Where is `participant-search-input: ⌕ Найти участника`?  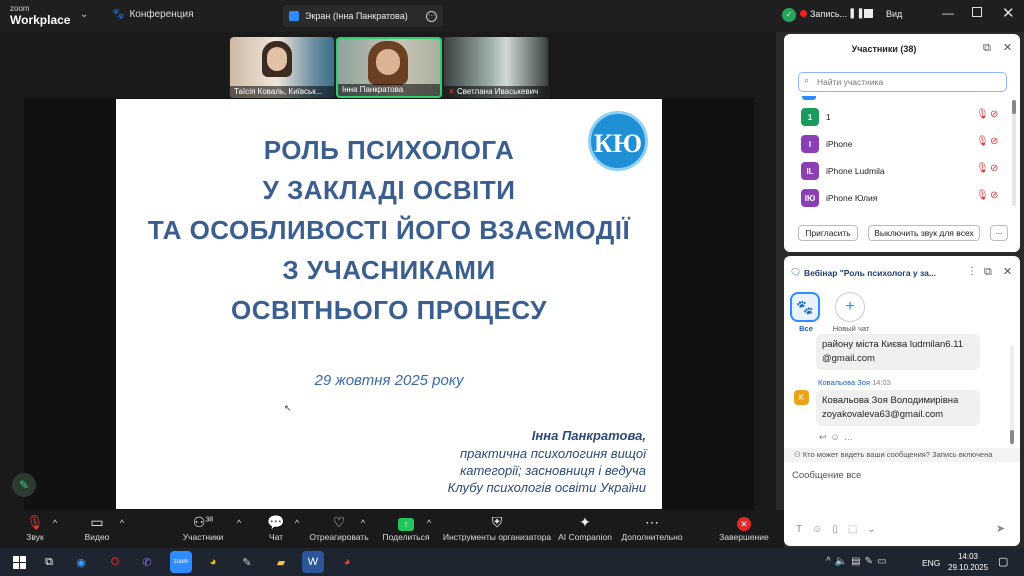
participant-search-input: ⌕ Найти участника is located at coordinates (902, 82).